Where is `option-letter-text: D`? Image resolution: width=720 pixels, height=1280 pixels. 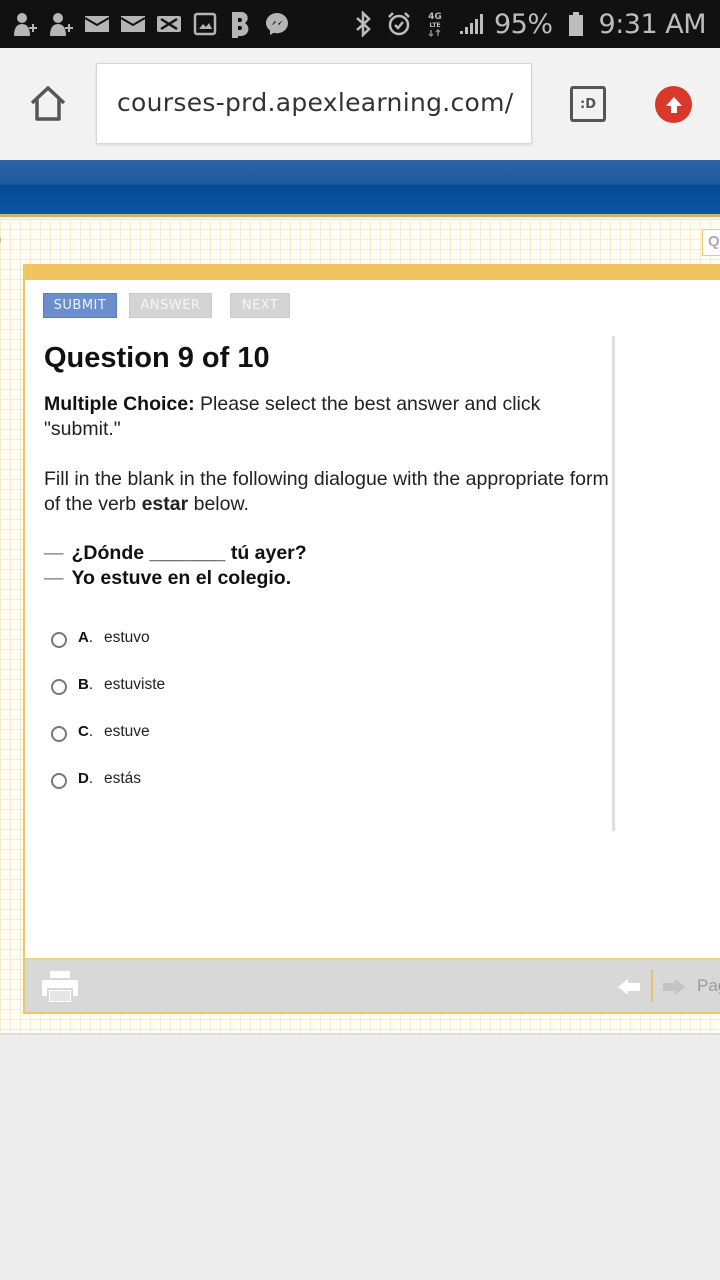 option-letter-text: D is located at coordinates (83, 778).